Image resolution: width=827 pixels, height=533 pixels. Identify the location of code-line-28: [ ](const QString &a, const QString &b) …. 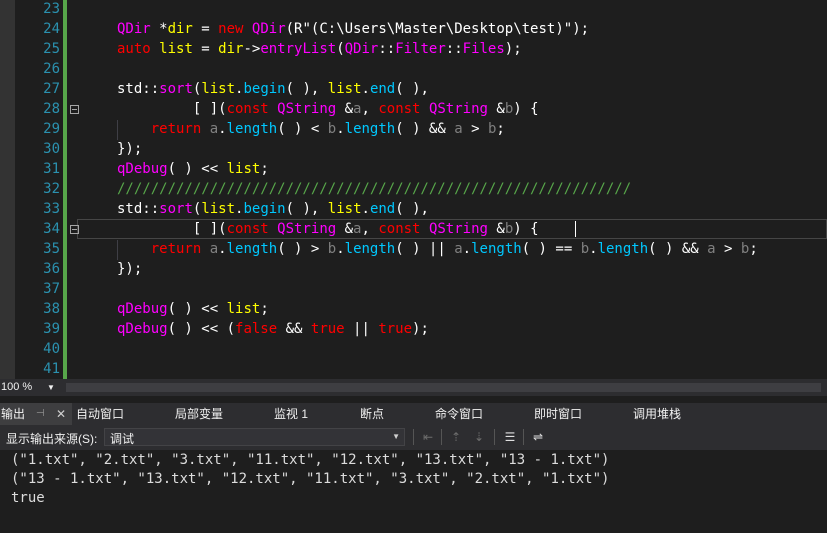
(328, 109).